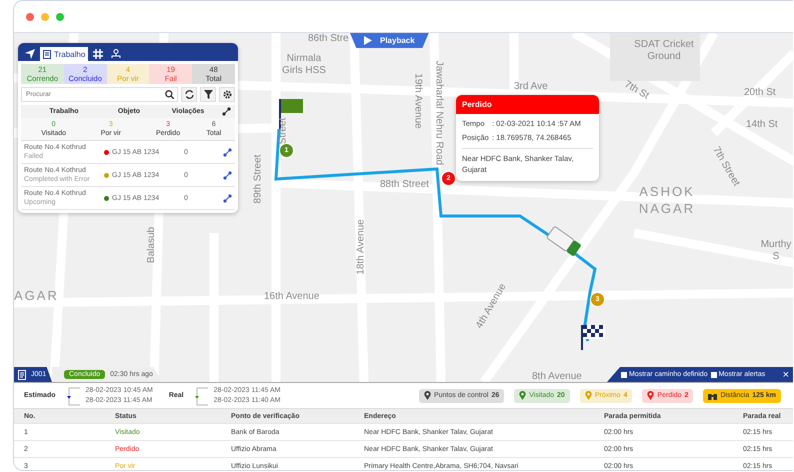 The image size is (794, 472). Describe the element at coordinates (418, 101) in the screenshot. I see `map-label: 19th Avenue` at that location.